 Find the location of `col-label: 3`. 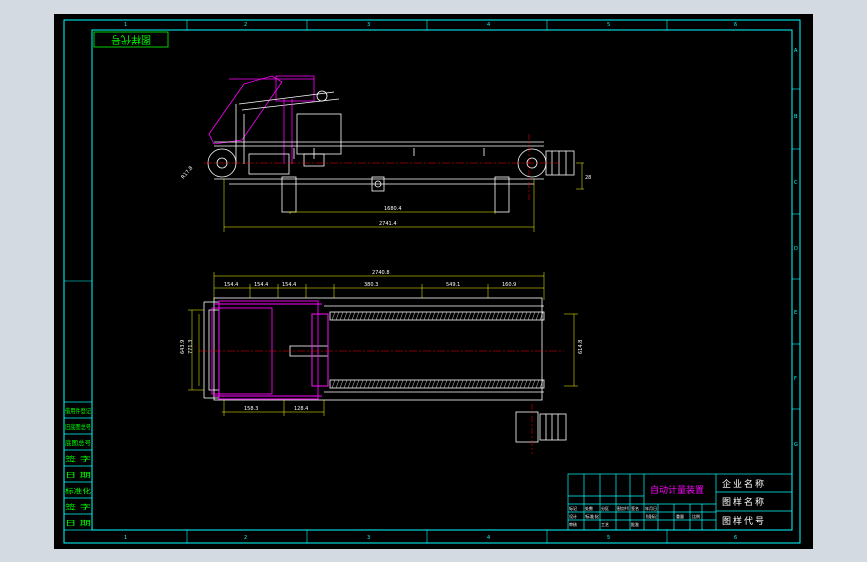

col-label: 3 is located at coordinates (368, 538).